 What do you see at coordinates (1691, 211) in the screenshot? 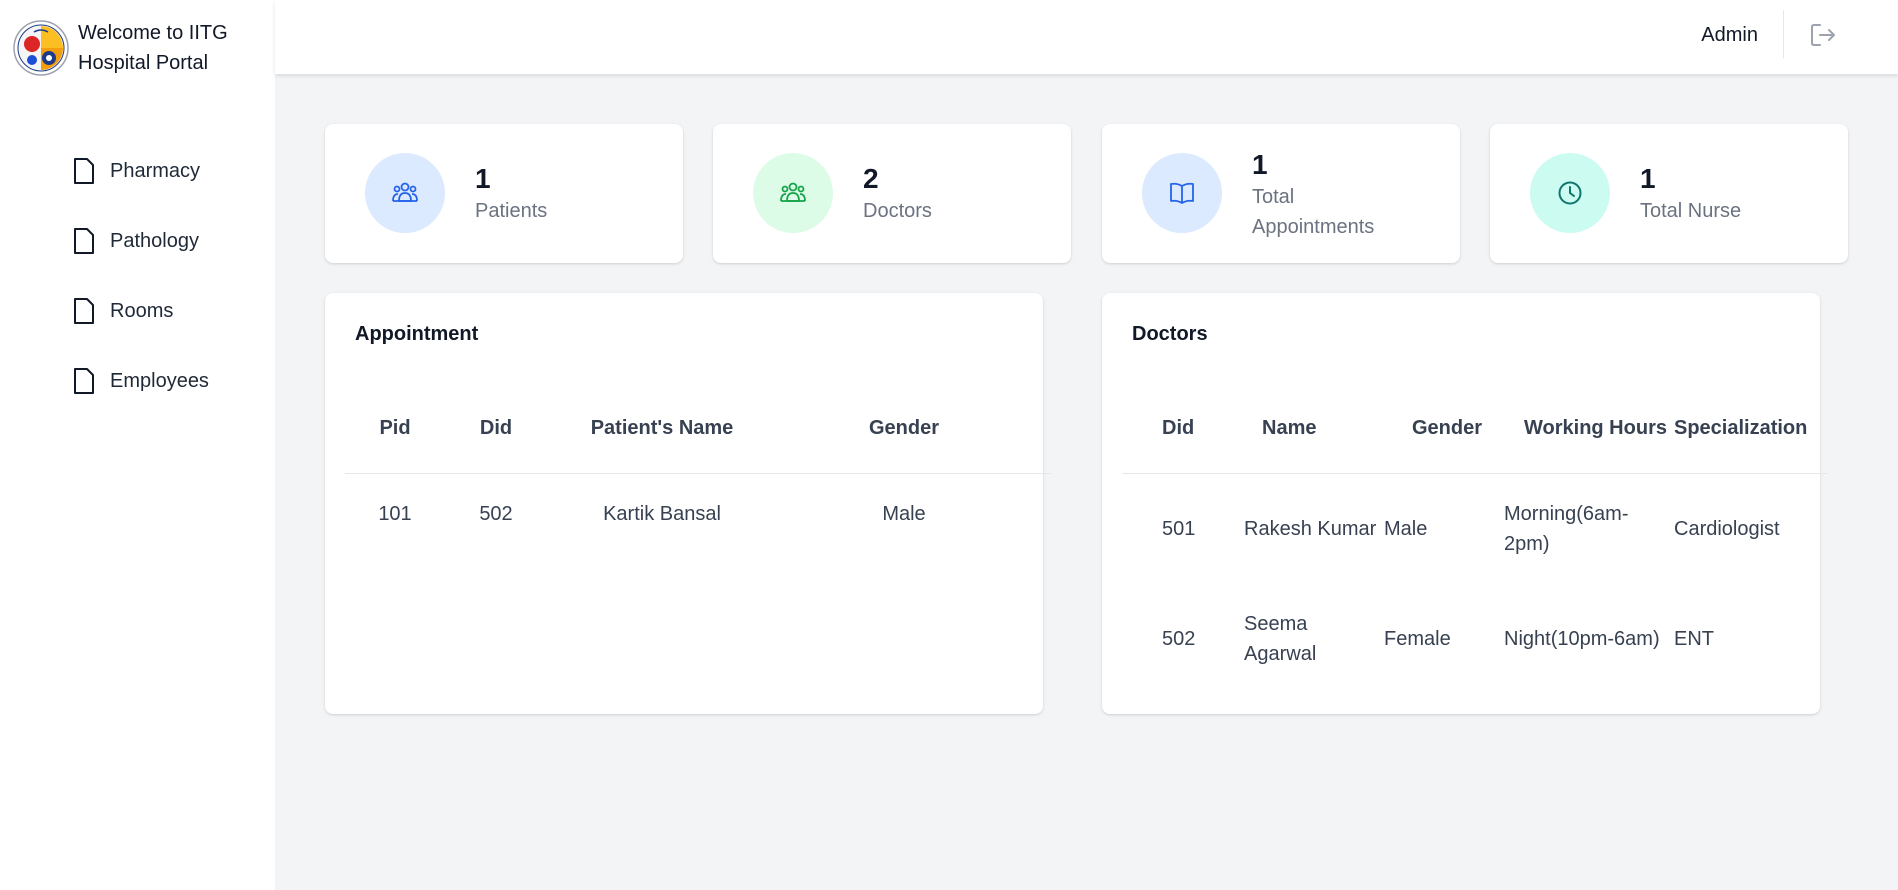
I see `stat-label: Total Nurse` at bounding box center [1691, 211].